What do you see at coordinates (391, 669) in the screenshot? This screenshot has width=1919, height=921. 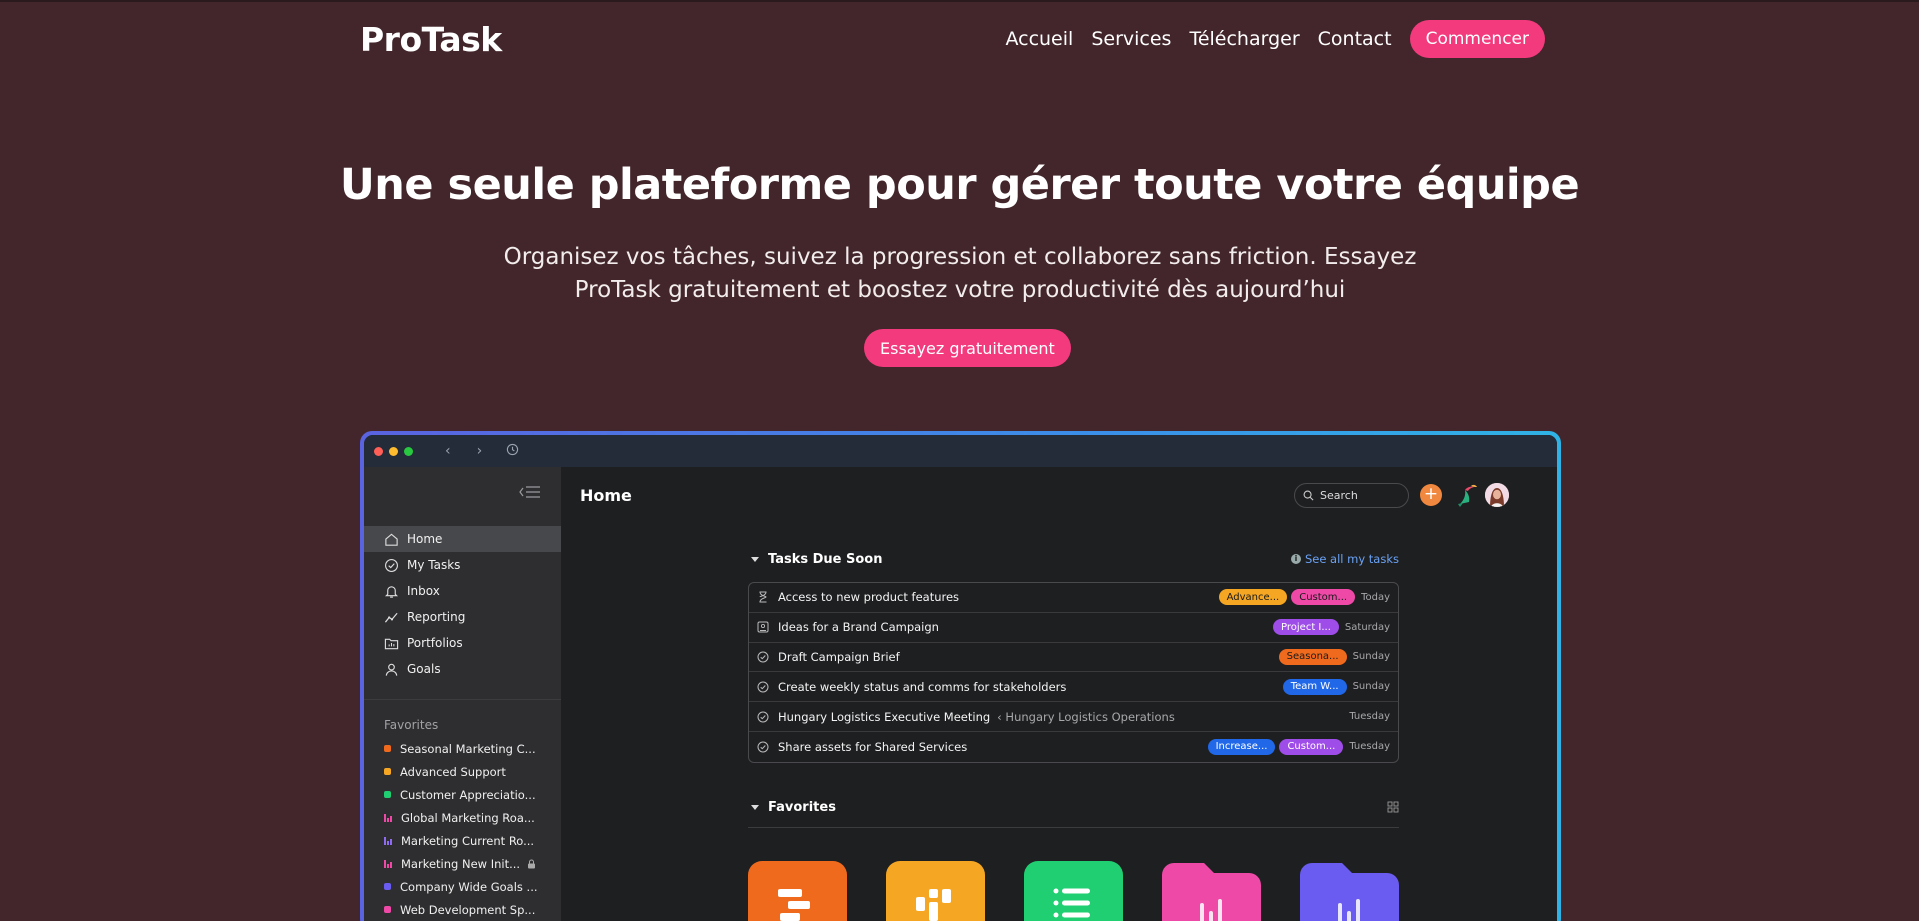 I see `person-icon` at bounding box center [391, 669].